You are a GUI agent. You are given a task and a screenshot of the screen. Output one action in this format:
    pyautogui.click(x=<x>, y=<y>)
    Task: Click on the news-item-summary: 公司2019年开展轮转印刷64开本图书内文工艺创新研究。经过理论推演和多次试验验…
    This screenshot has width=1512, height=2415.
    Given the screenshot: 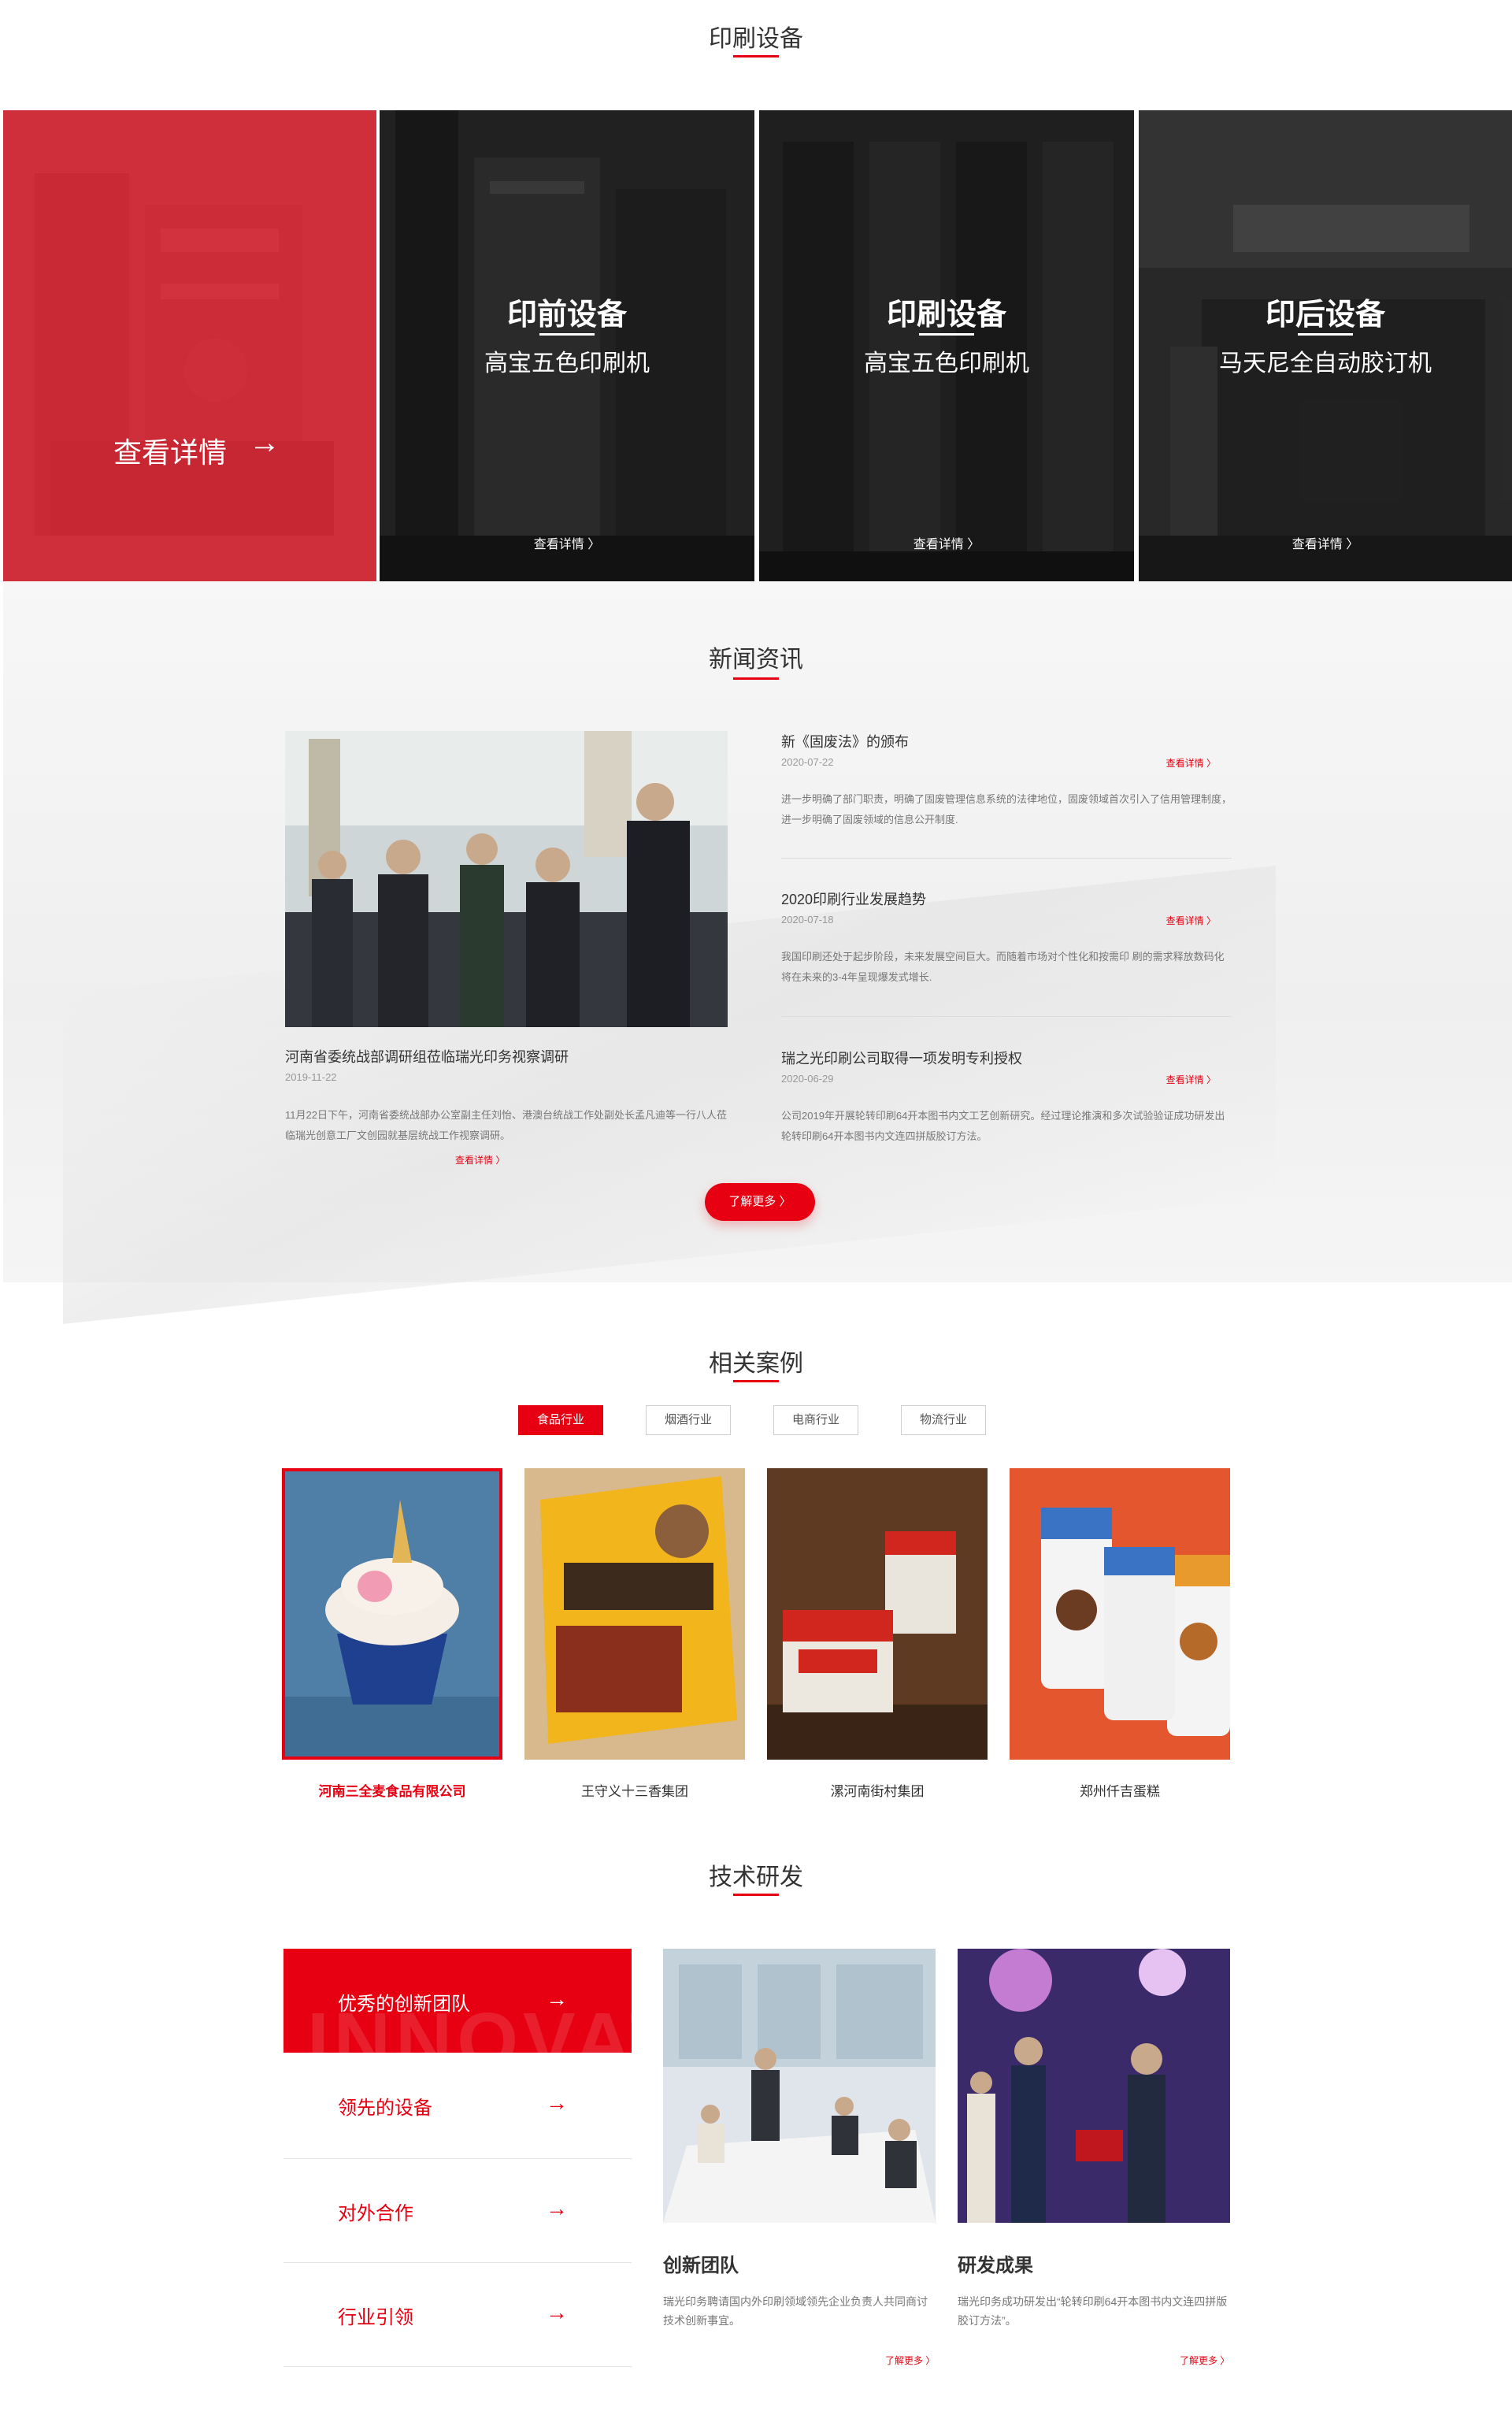 What is the action you would take?
    pyautogui.click(x=1003, y=1126)
    